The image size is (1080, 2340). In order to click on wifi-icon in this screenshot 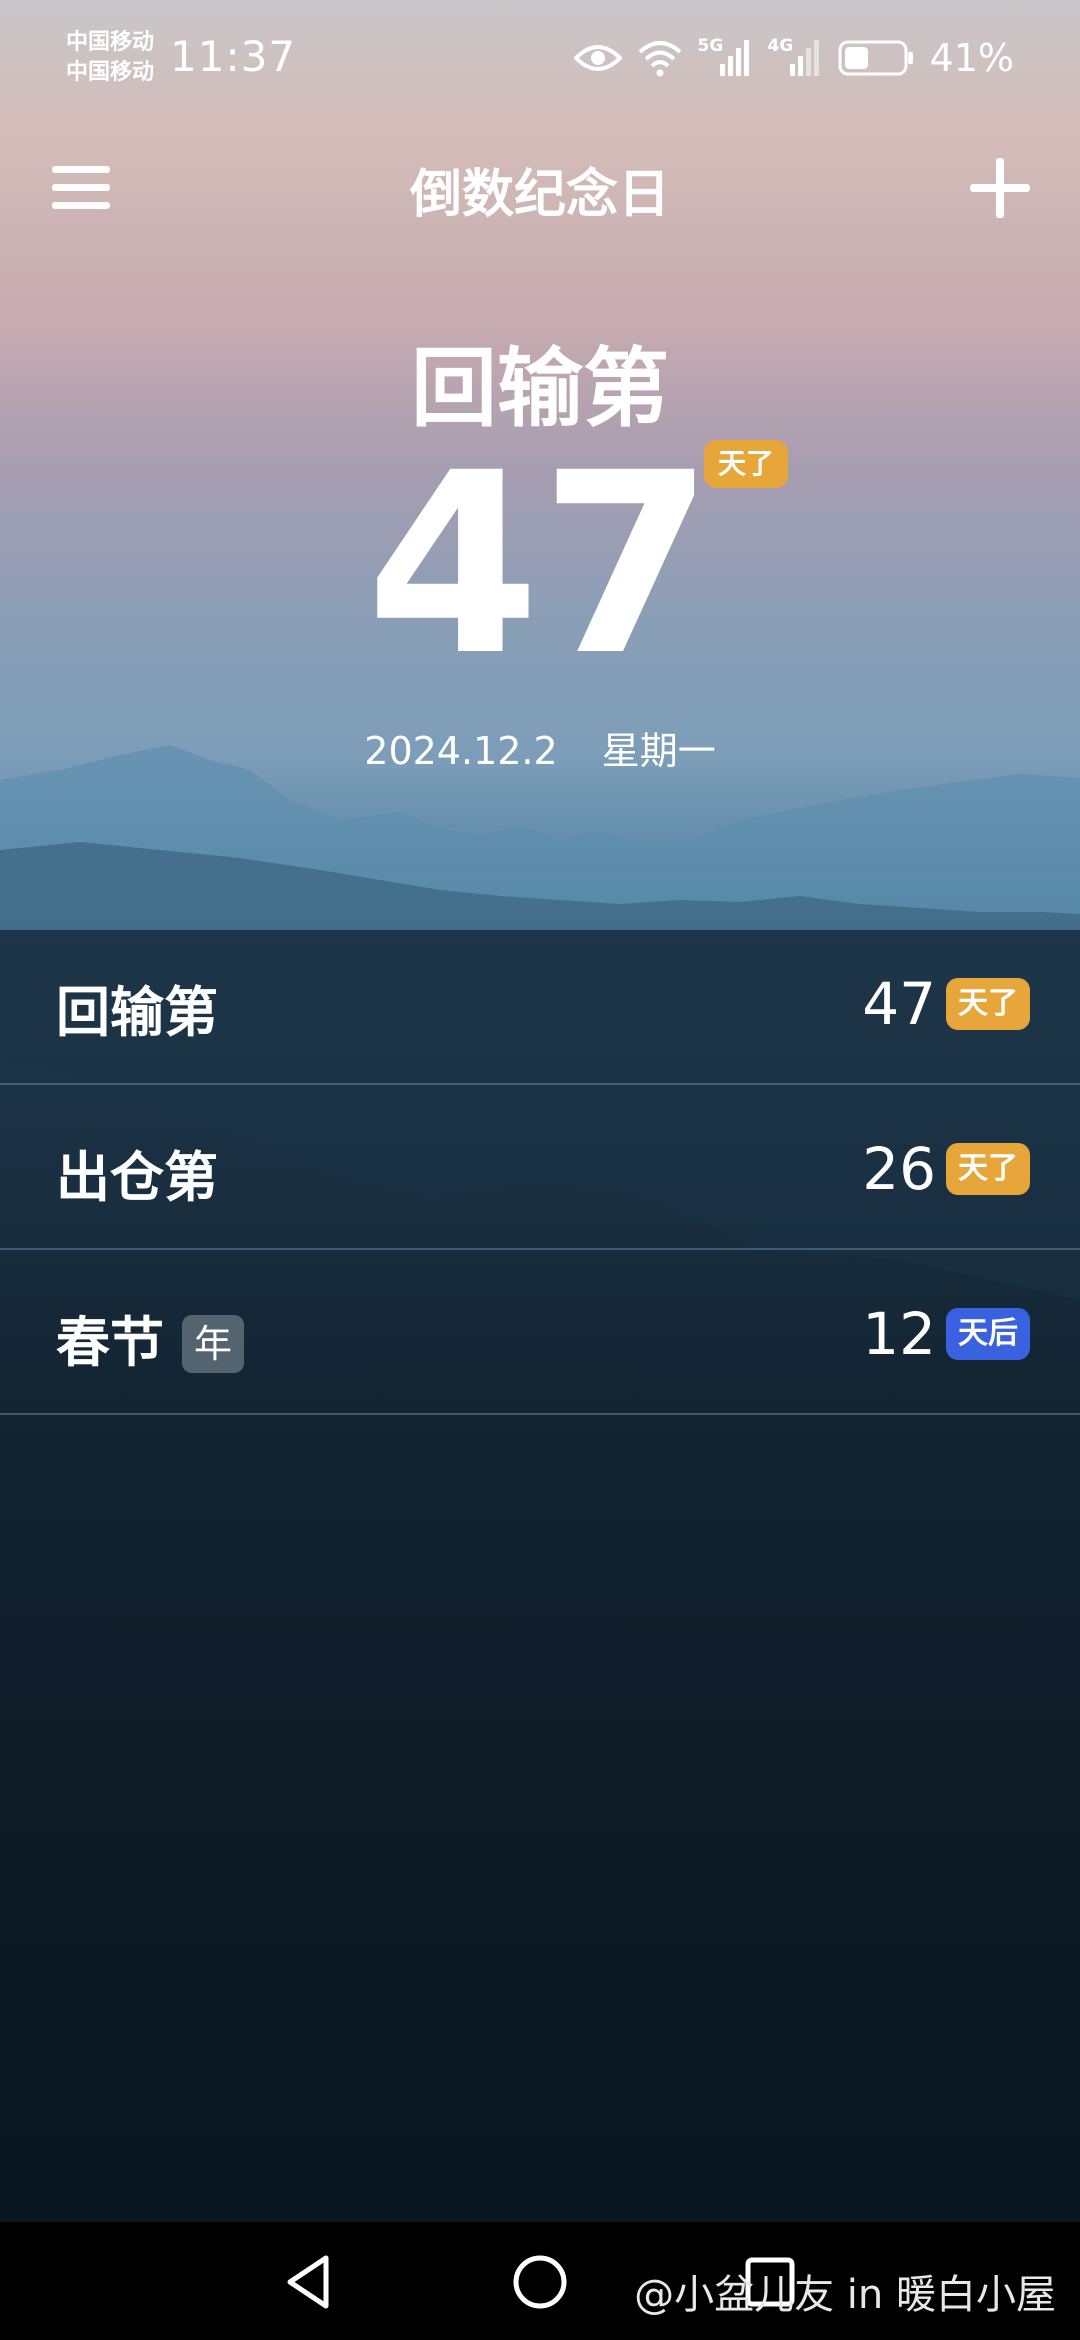, I will do `click(659, 59)`.